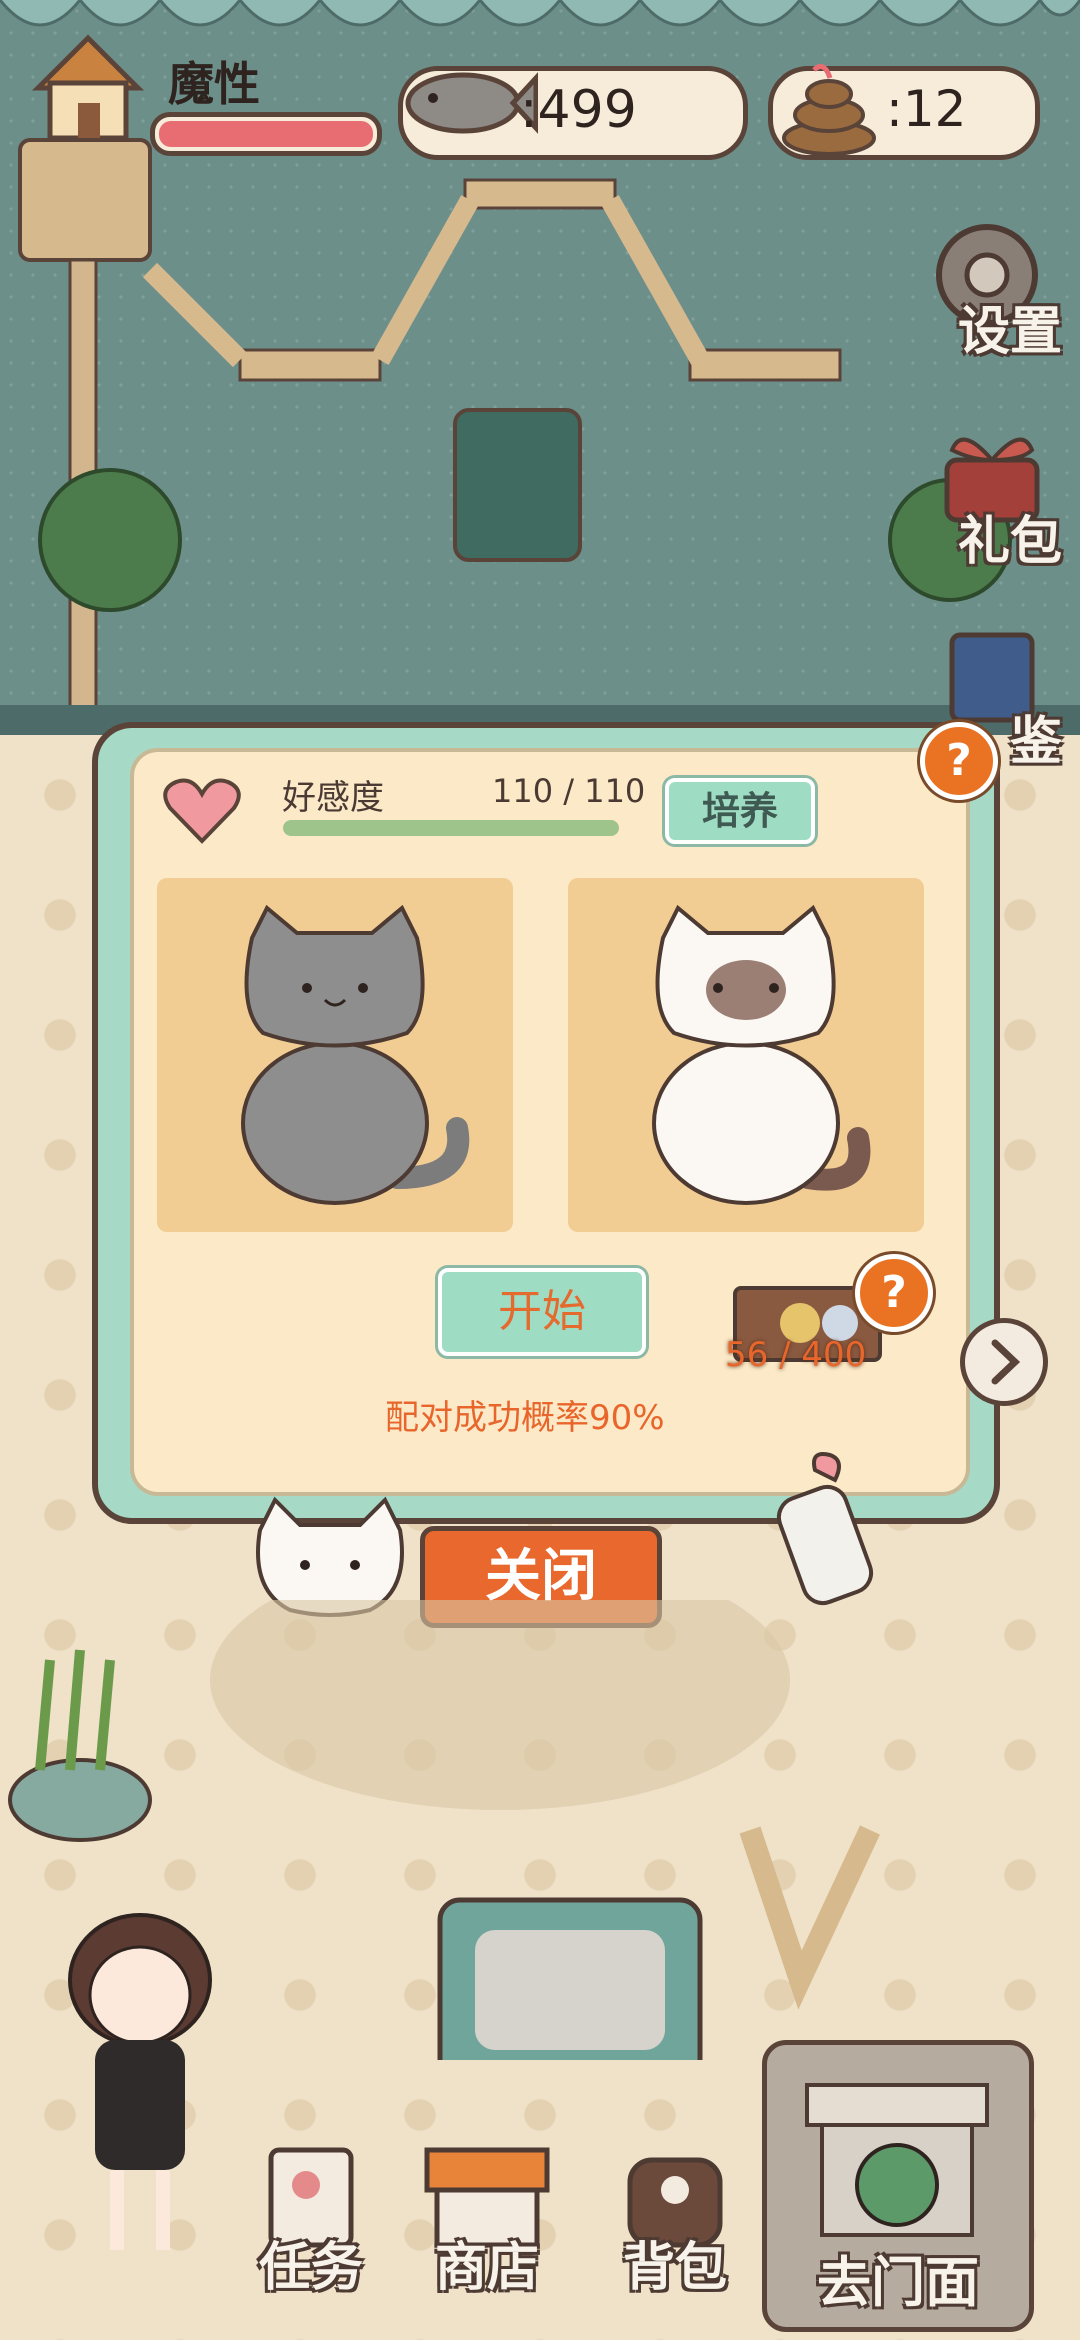  Describe the element at coordinates (829, 109) in the screenshot. I see `poop-icon` at that location.